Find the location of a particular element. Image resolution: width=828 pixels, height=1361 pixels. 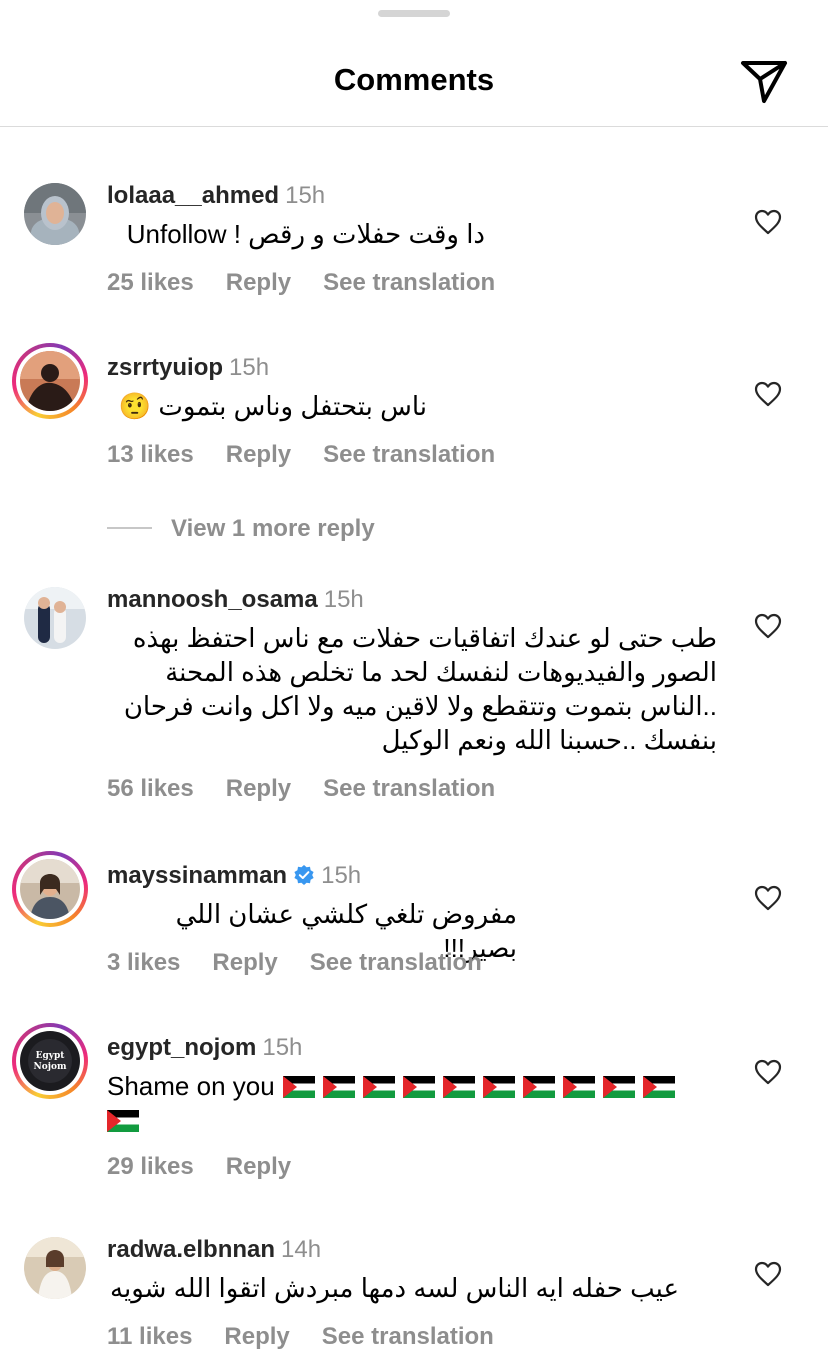

view-more-replies-button: View 1 more reply is located at coordinates (287, 530).